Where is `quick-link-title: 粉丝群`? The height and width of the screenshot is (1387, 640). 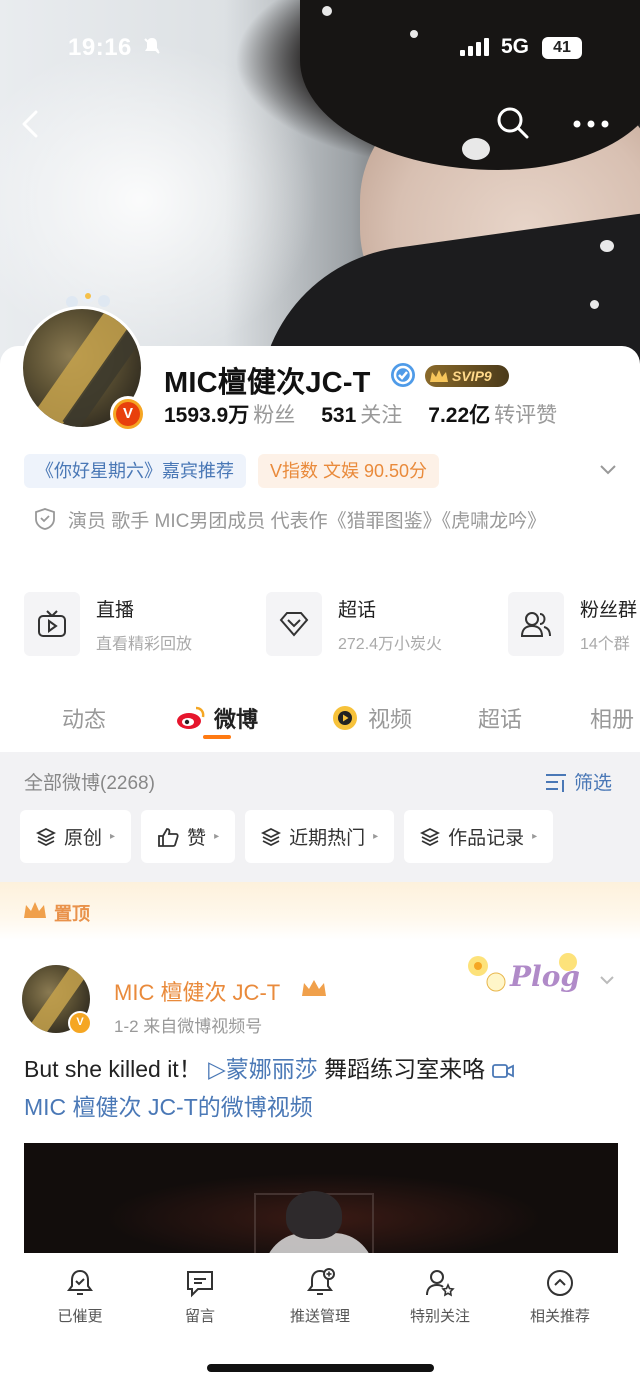 quick-link-title: 粉丝群 is located at coordinates (609, 610).